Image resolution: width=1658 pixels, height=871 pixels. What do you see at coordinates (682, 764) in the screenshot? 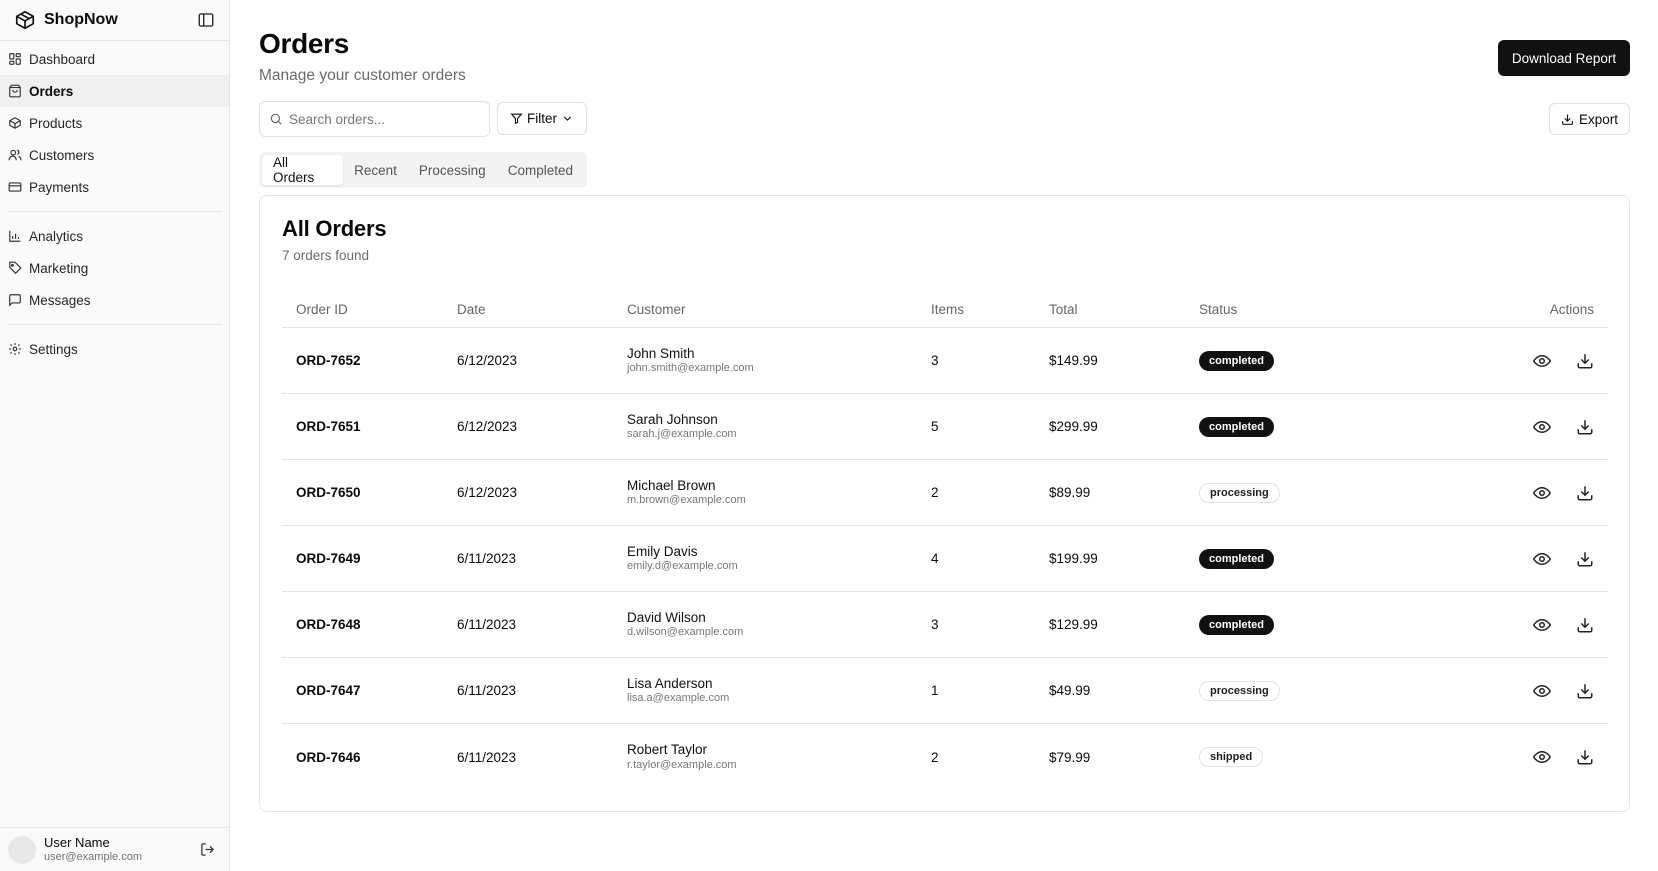
I see `customer-email: r.taylor@example.com` at bounding box center [682, 764].